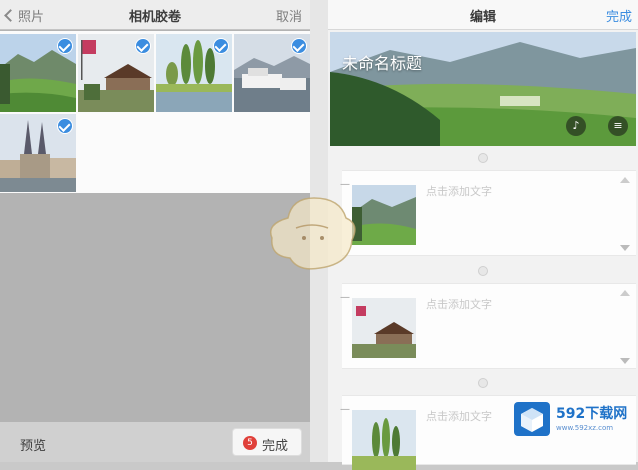 The width and height of the screenshot is (638, 470). Describe the element at coordinates (313, 233) in the screenshot. I see `mascot-icon` at that location.